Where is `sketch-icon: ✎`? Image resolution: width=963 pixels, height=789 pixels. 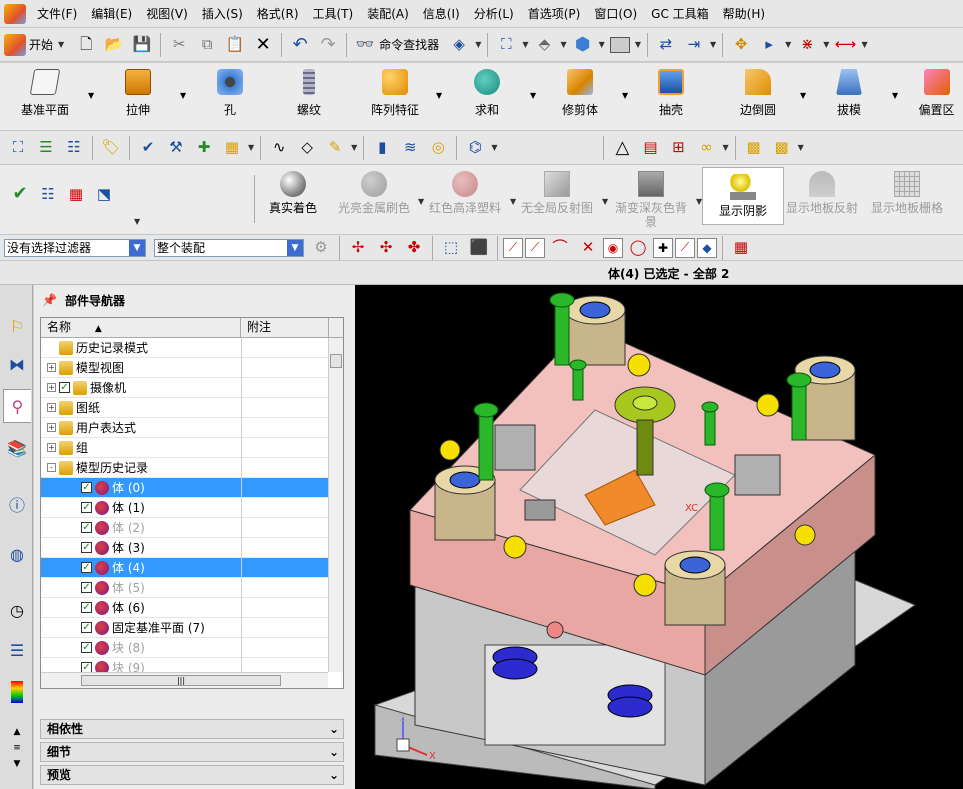 sketch-icon: ✎ is located at coordinates (335, 148).